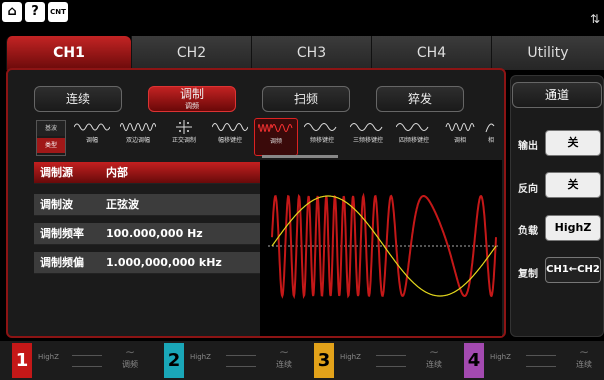 This screenshot has width=604, height=380. I want to click on channel-4-impedance: HighZ, so click(500, 357).